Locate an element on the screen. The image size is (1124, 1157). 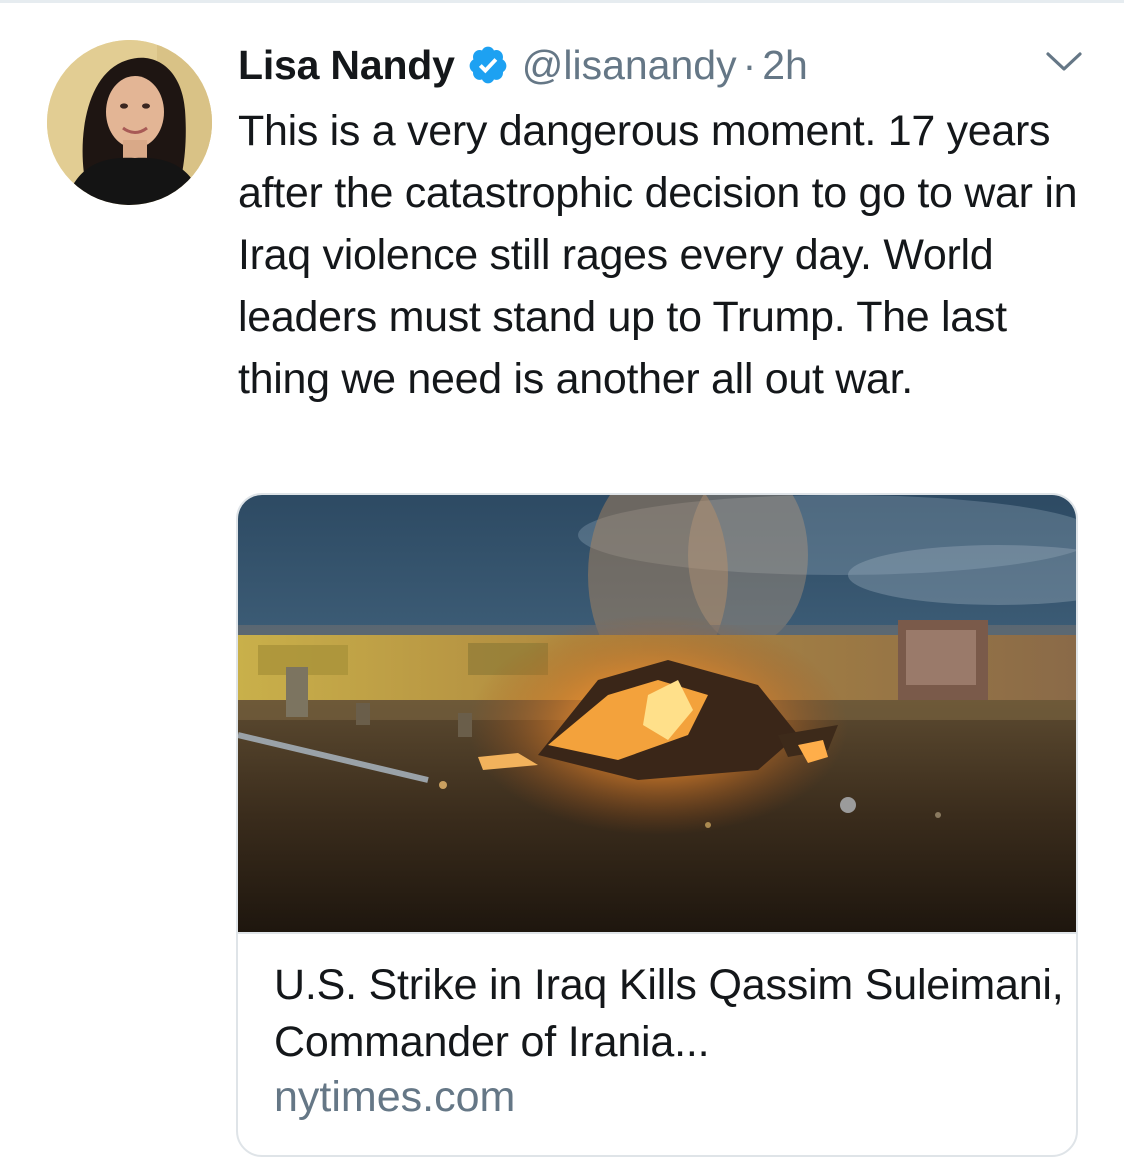
tweet-header: Lisa Nandy @lisanandy · 2h is located at coordinates (523, 65).